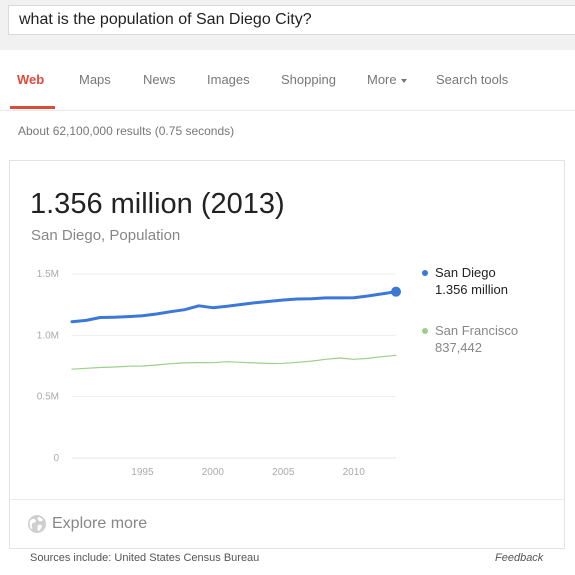 This screenshot has height=575, width=575. I want to click on x-tick-label-1: 2000, so click(213, 472).